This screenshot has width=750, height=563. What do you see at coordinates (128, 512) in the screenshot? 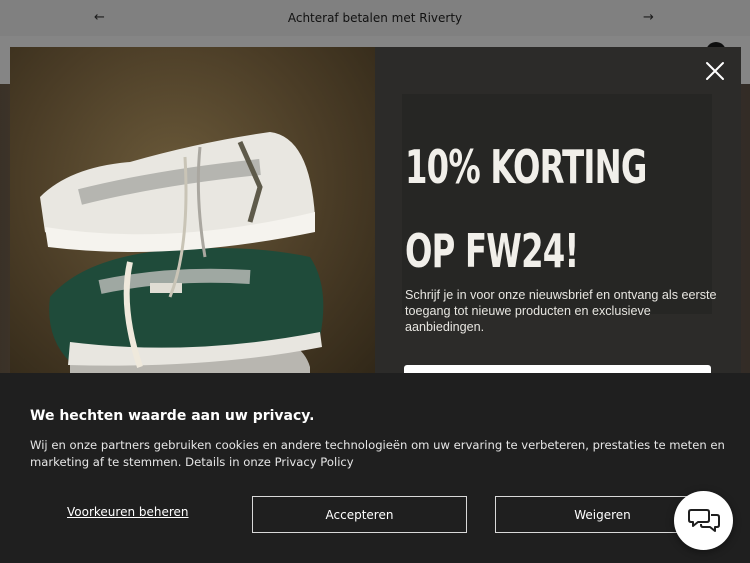
I see `manage-preferences-link: Voorkeuren beheren` at bounding box center [128, 512].